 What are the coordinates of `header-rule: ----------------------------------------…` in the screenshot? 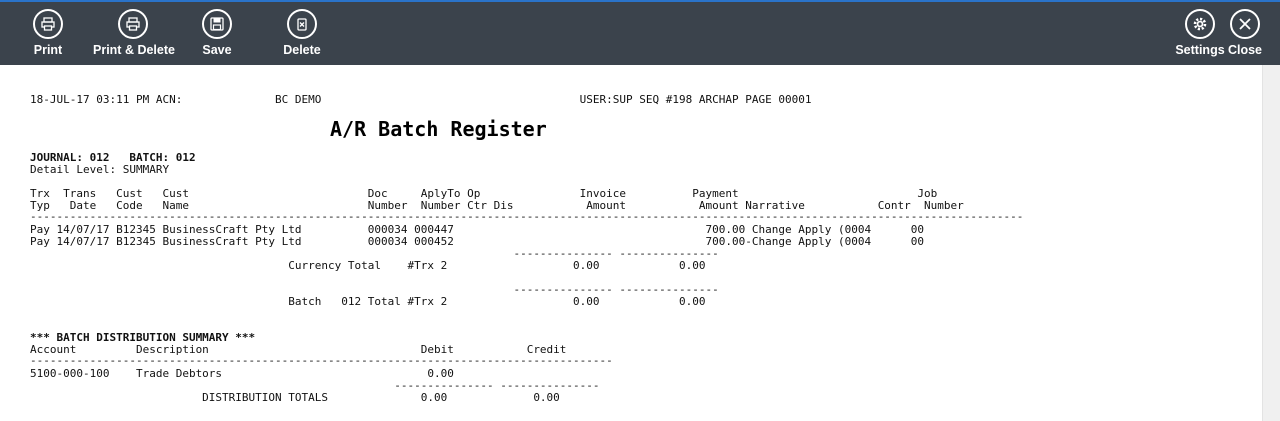 It's located at (527, 216).